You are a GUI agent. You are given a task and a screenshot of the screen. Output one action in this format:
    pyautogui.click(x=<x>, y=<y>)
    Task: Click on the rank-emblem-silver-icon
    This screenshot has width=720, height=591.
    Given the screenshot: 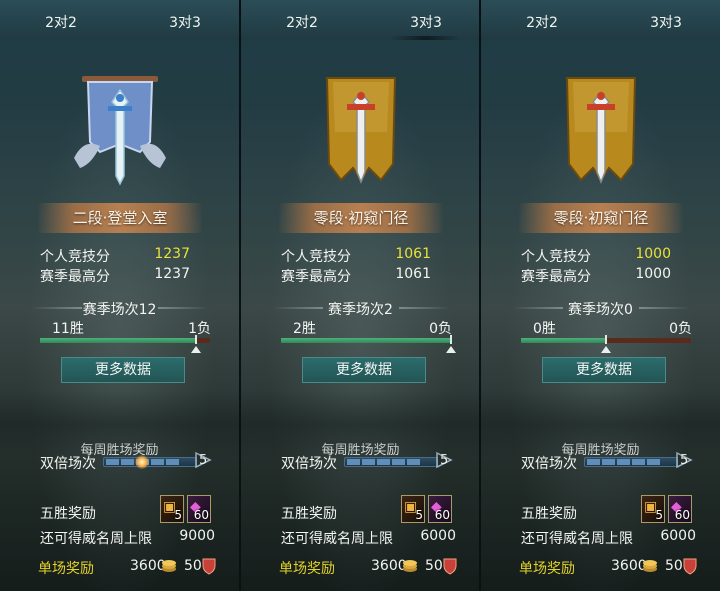 What is the action you would take?
    pyautogui.click(x=120, y=131)
    